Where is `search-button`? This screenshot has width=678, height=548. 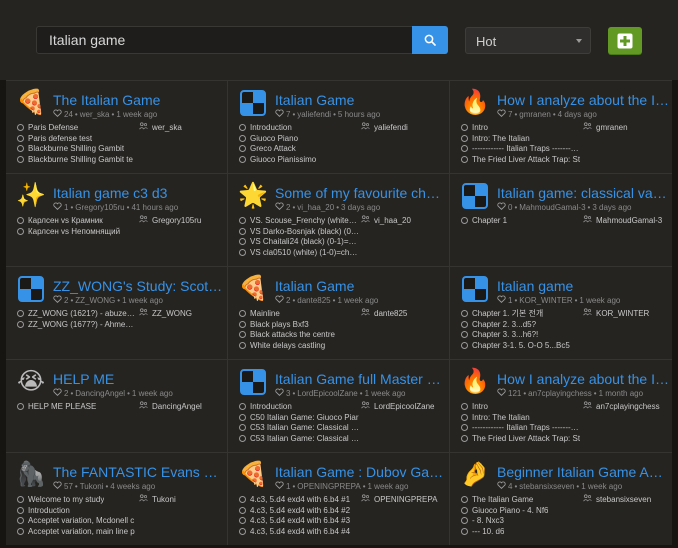 search-button is located at coordinates (430, 40).